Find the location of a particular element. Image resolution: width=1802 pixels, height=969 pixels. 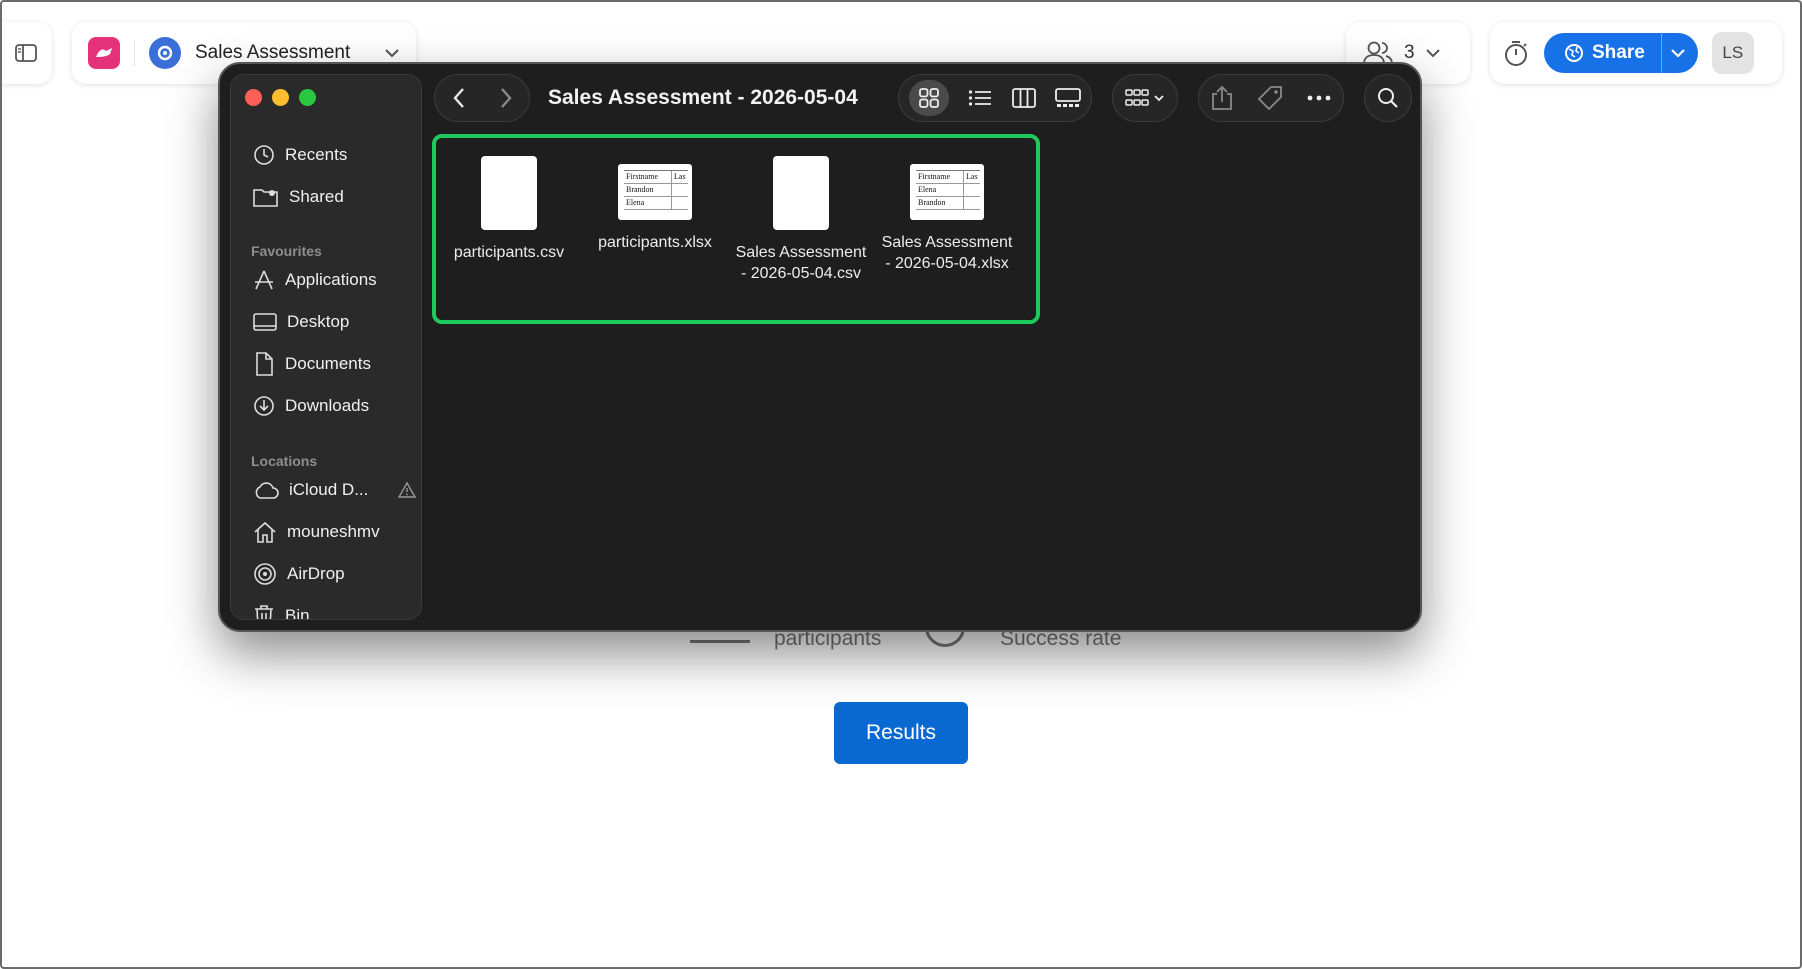

actions-group is located at coordinates (1271, 98).